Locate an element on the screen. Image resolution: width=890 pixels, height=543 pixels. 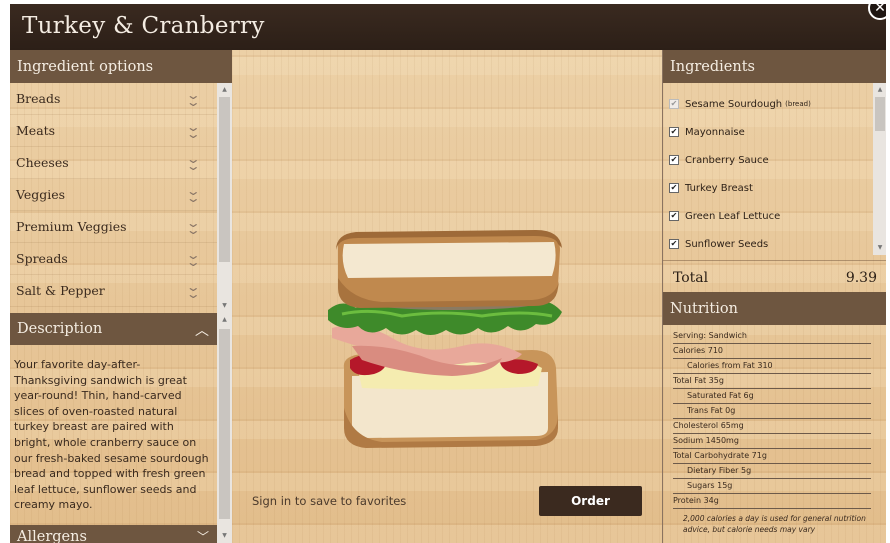
nutrition-row: Dietary Fiber 5g is located at coordinates (772, 471).